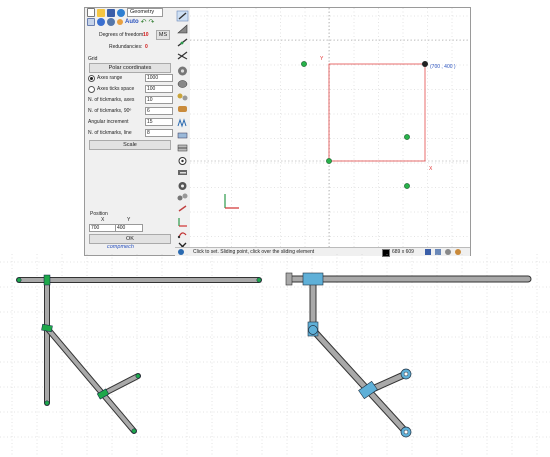 This screenshot has height=457, width=550. I want to click on axes-ticks-input: 100, so click(159, 89).